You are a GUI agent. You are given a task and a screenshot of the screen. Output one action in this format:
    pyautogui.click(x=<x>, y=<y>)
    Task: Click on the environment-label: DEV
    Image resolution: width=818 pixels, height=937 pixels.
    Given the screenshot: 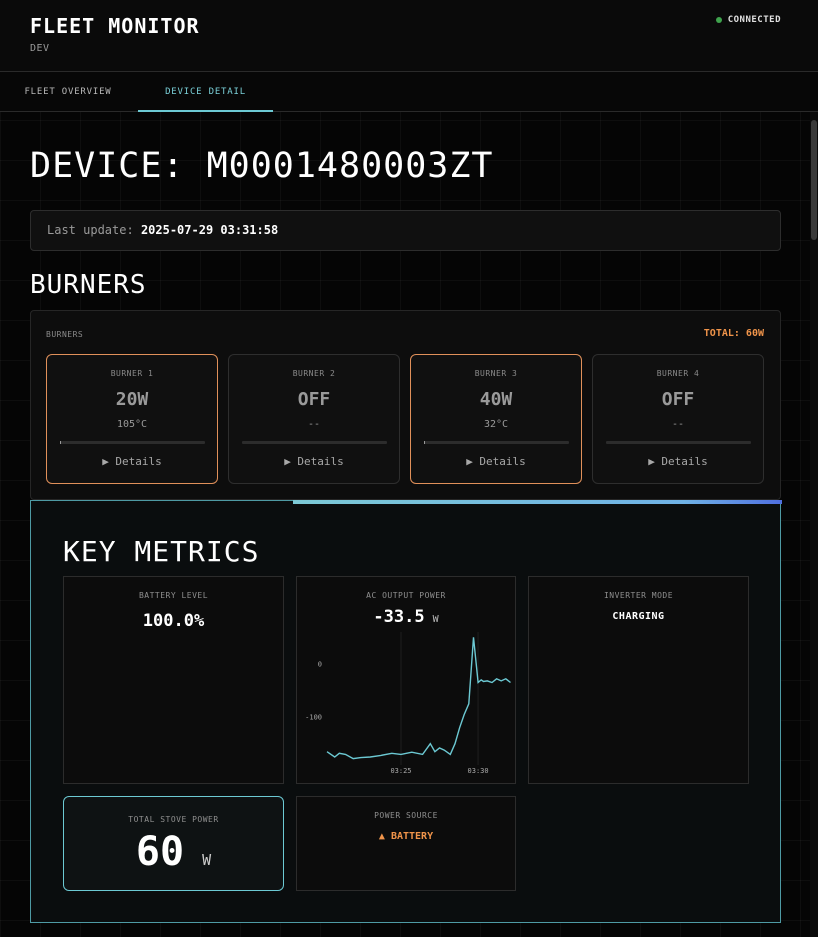 What is the action you would take?
    pyautogui.click(x=40, y=48)
    